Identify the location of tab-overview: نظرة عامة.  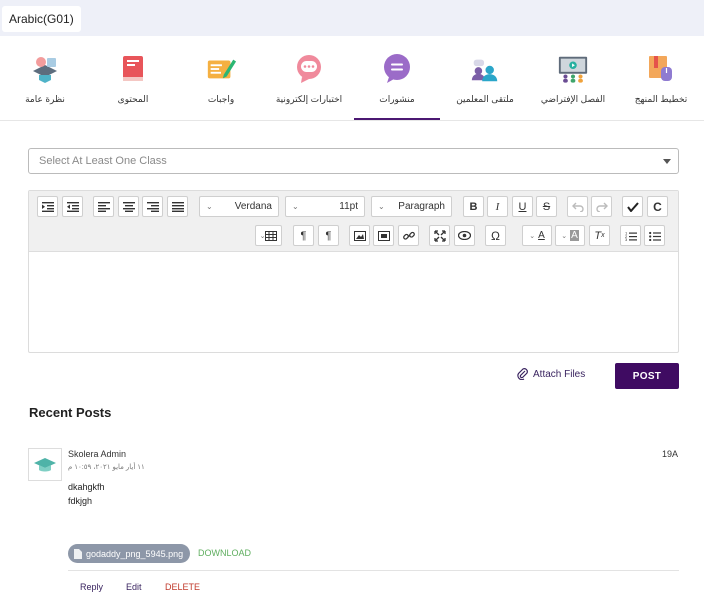
(45, 78).